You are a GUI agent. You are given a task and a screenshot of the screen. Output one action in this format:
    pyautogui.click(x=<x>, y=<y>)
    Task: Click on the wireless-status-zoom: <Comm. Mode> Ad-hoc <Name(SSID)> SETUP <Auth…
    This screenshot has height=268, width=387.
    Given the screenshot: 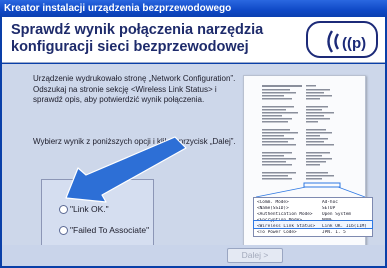 What is the action you would take?
    pyautogui.click(x=313, y=217)
    